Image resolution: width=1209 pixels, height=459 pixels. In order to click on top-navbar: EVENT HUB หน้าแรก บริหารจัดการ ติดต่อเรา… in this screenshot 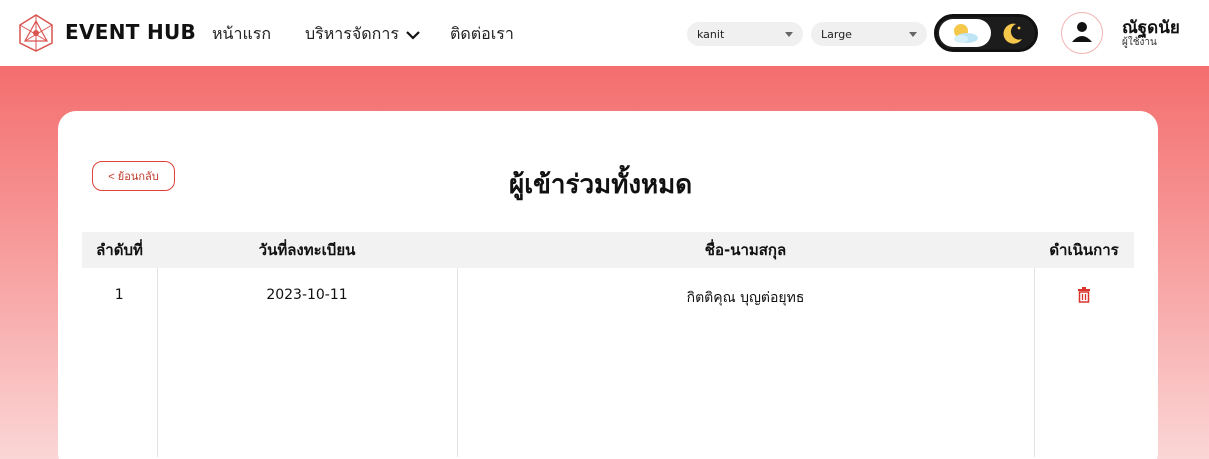, I will do `click(604, 33)`.